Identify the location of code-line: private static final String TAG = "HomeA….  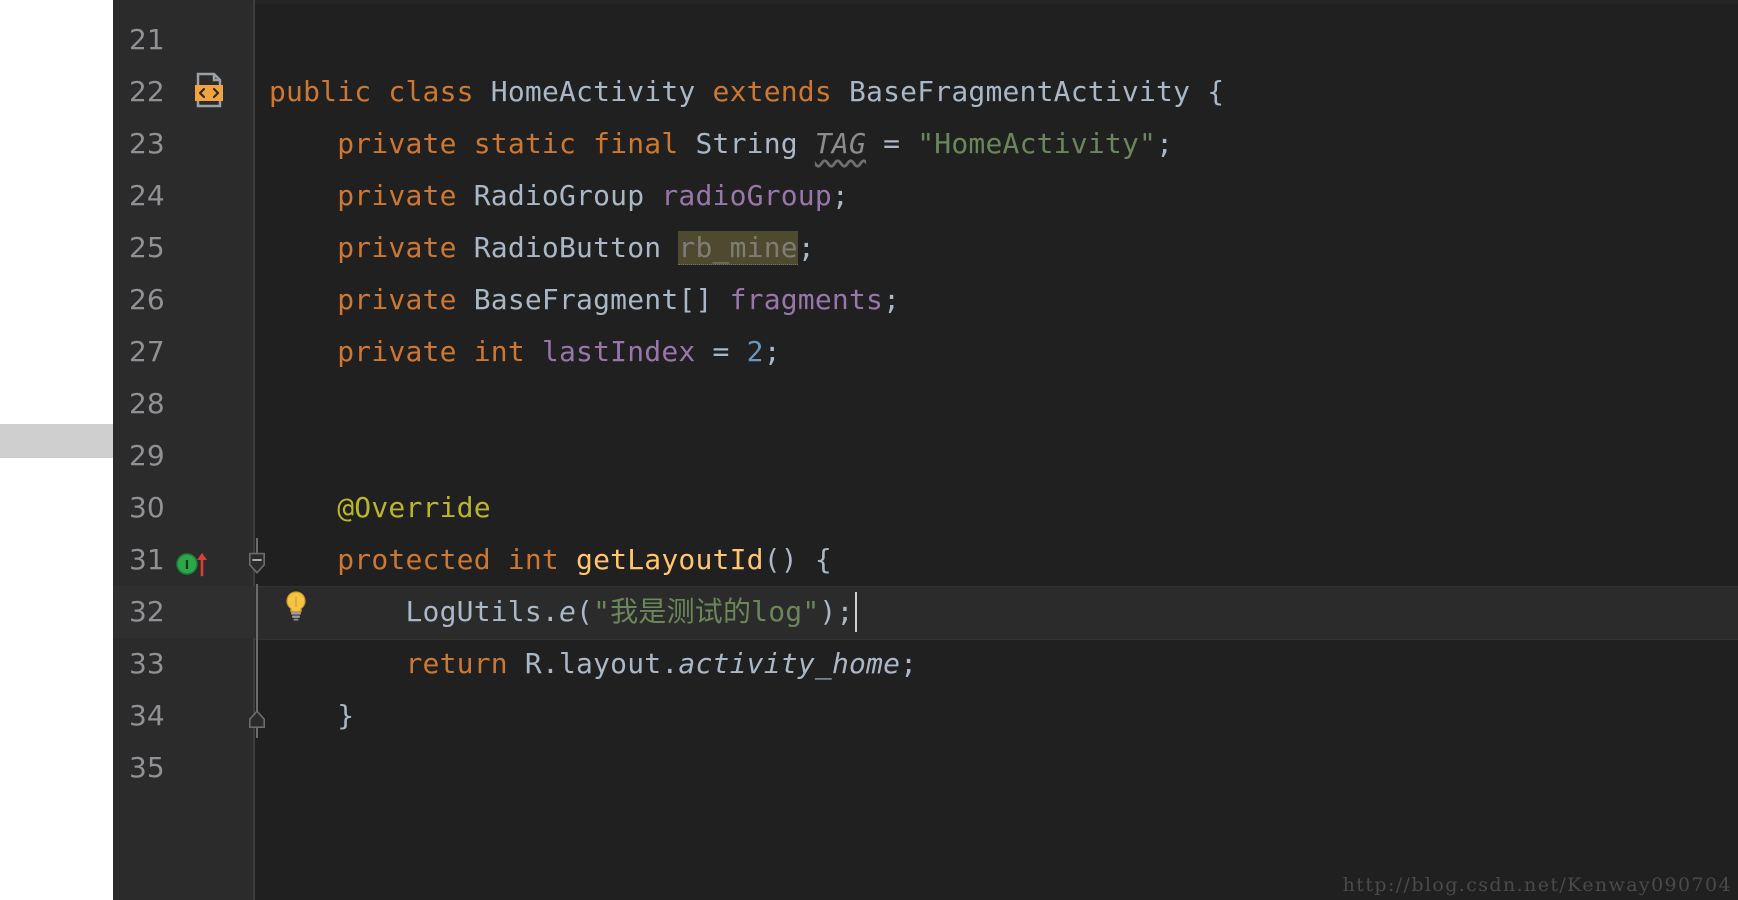
(721, 144).